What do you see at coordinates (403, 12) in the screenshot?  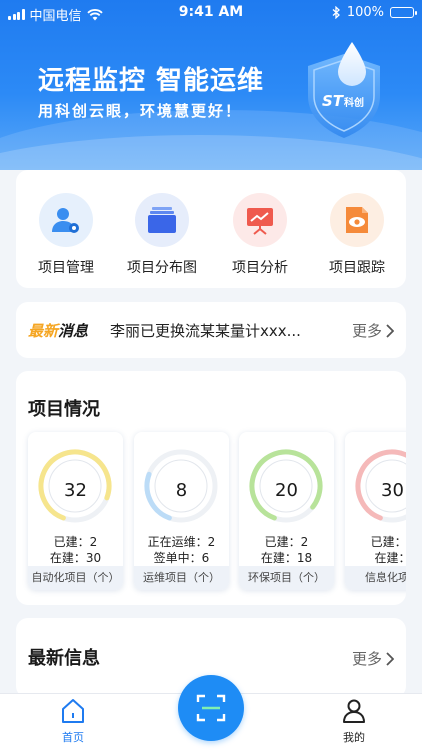 I see `battery-icon` at bounding box center [403, 12].